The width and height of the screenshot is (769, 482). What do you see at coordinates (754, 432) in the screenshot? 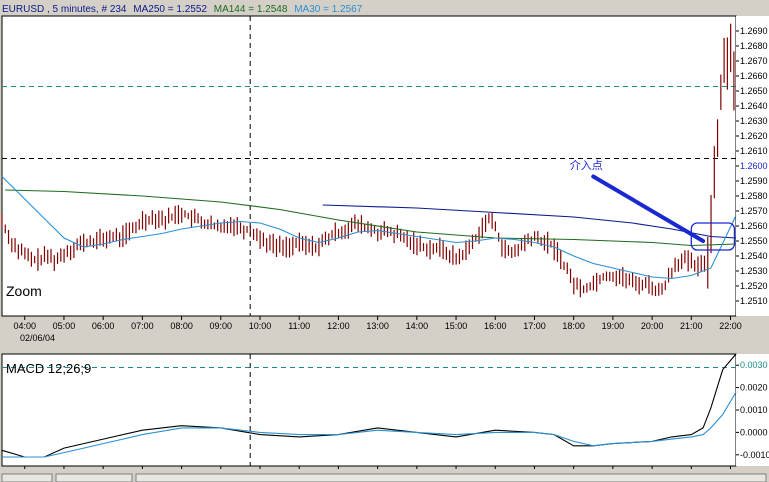
I see `macd-y-tick-label: 0.0000` at bounding box center [754, 432].